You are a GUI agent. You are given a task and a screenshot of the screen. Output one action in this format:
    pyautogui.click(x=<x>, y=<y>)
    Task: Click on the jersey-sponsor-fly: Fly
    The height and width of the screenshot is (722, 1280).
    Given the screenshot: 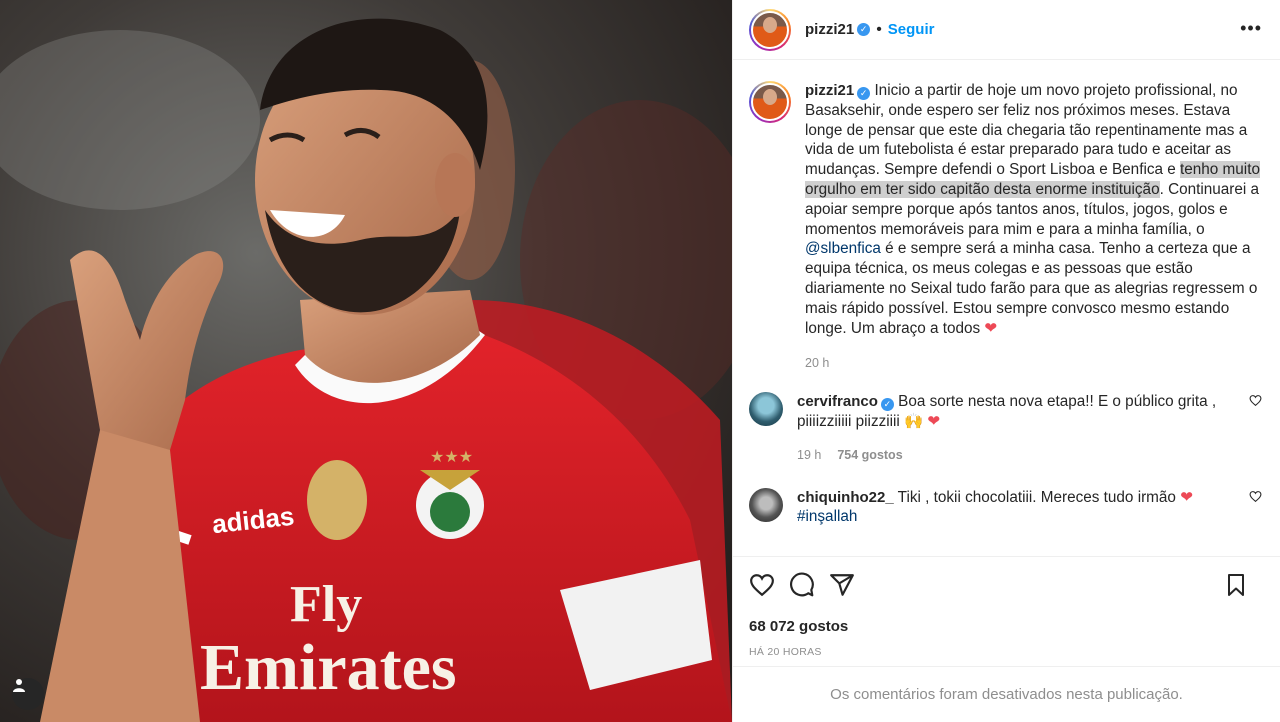 What is the action you would take?
    pyautogui.click(x=326, y=604)
    